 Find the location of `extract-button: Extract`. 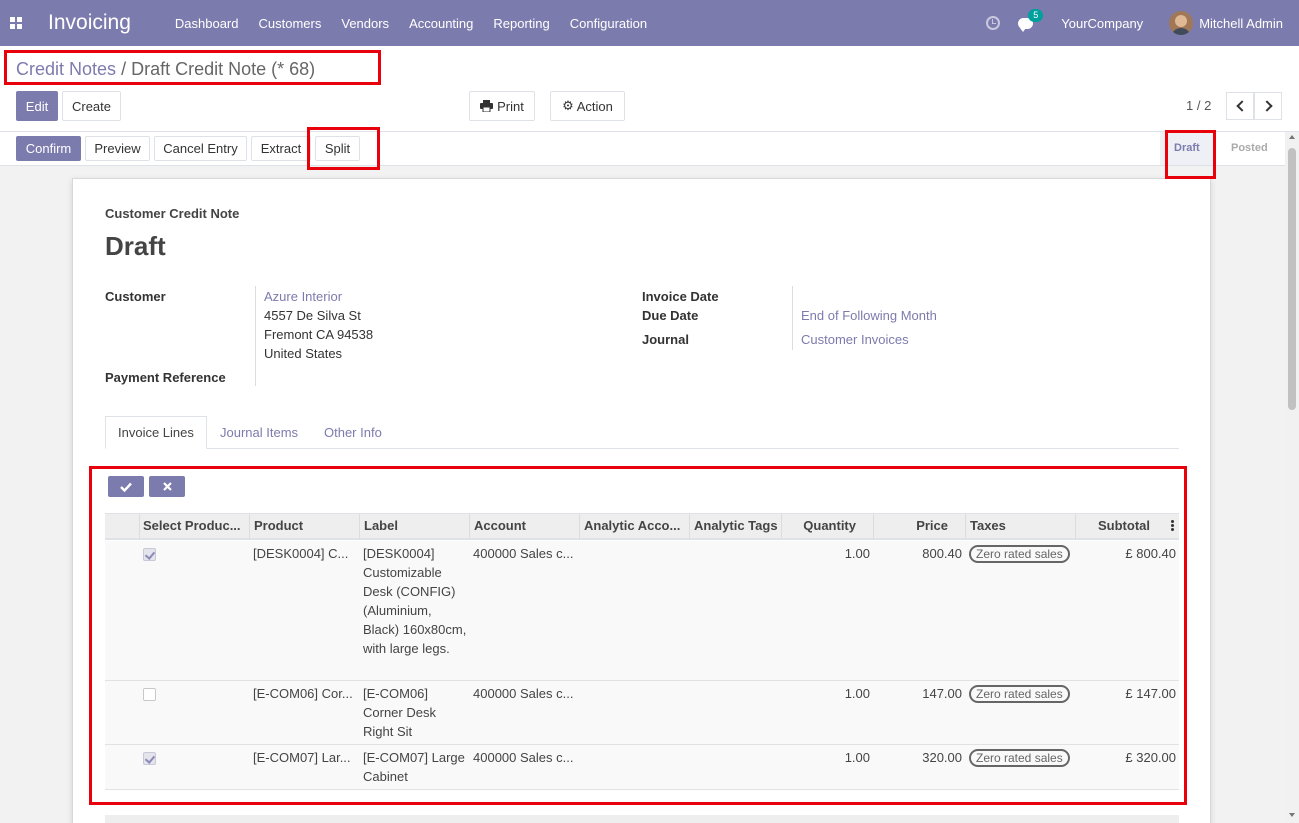

extract-button: Extract is located at coordinates (281, 148).